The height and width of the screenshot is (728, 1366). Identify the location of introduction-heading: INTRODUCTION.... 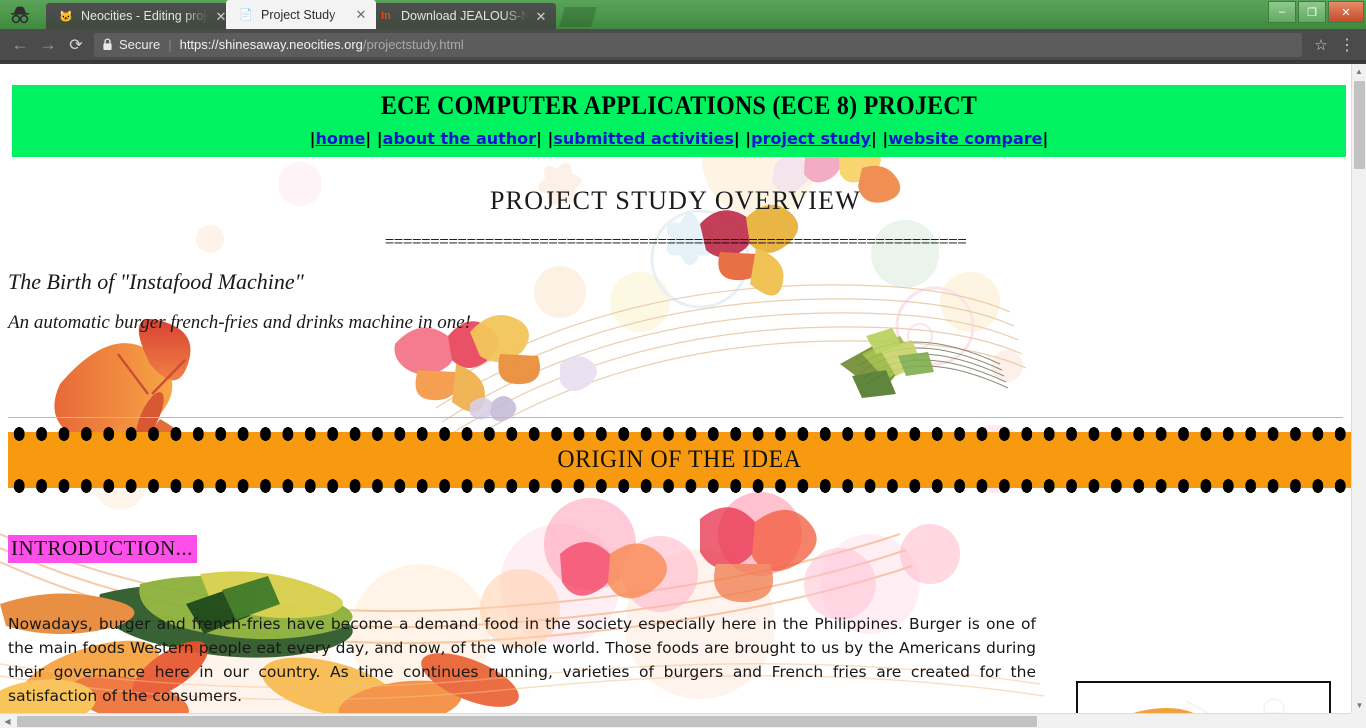
(102, 549).